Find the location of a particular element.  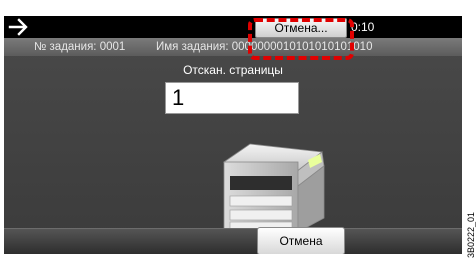

figure-code: 3B0222_01 is located at coordinates (471, 234).